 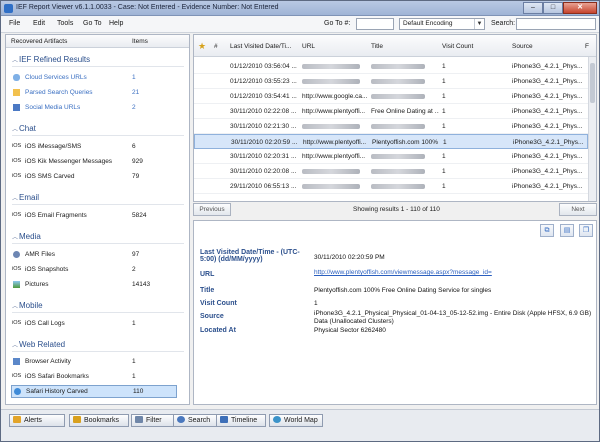 I want to click on previous-button: Previous, so click(x=212, y=209).